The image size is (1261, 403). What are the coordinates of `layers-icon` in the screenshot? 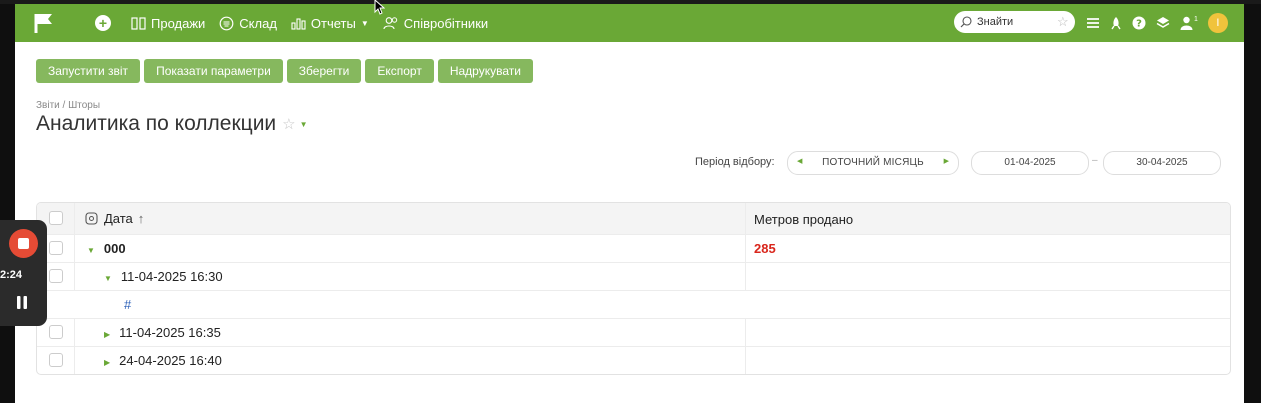 It's located at (1163, 23).